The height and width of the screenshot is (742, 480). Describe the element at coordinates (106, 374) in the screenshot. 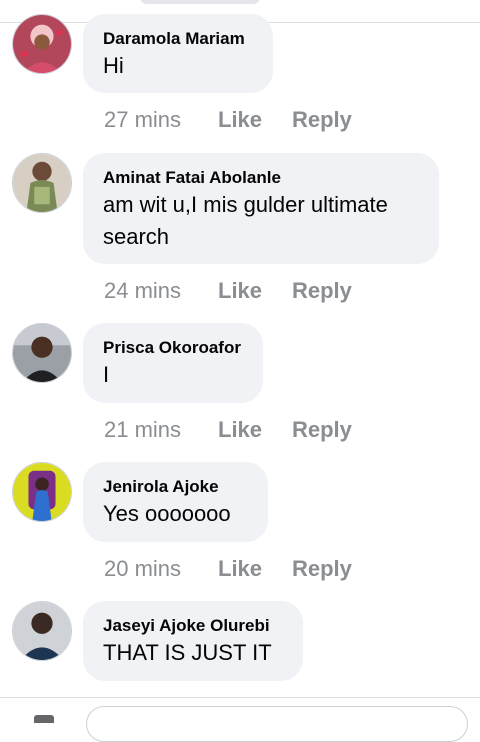

I see `comment-text: I` at that location.